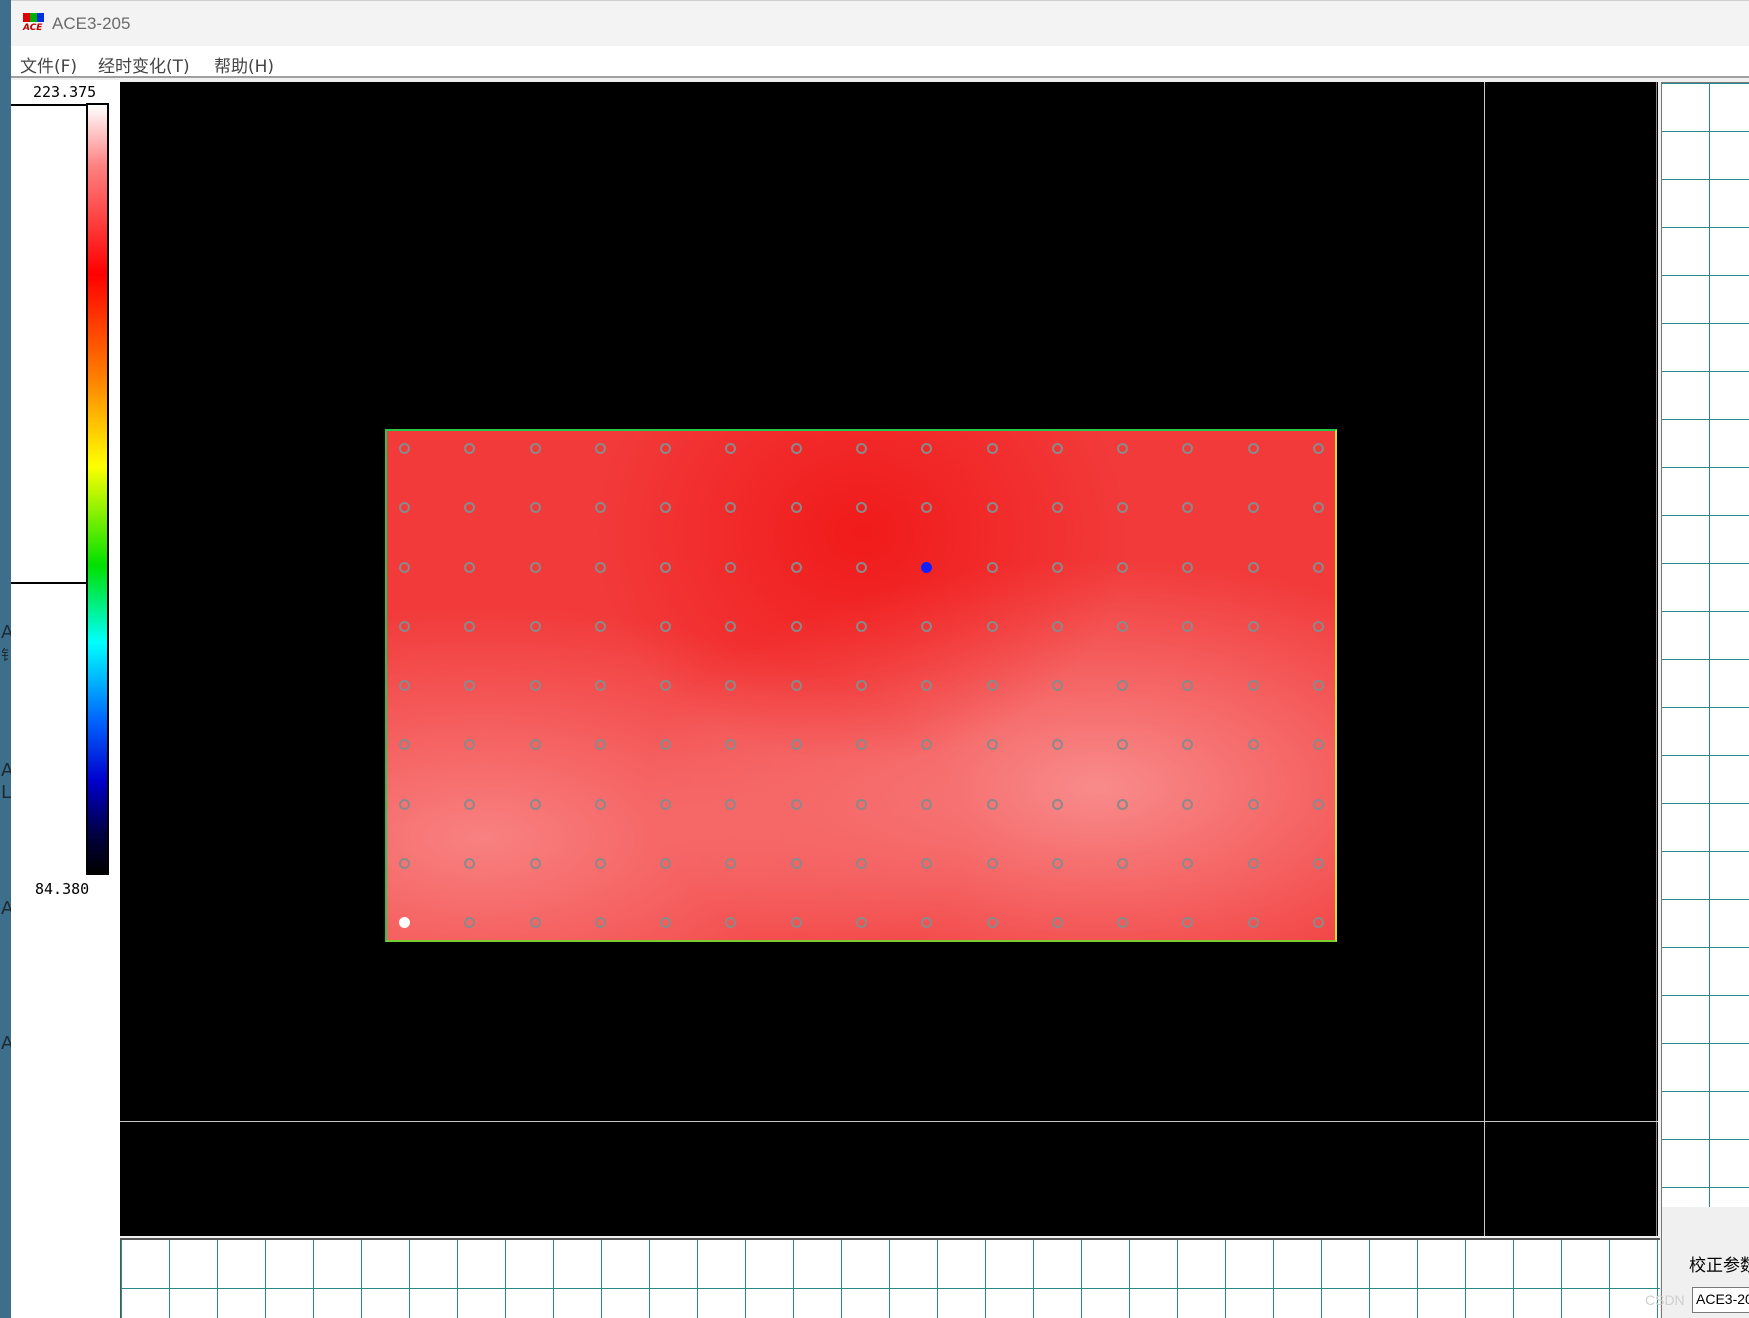  Describe the element at coordinates (48, 64) in the screenshot. I see `menu-file: 文件(F)` at that location.